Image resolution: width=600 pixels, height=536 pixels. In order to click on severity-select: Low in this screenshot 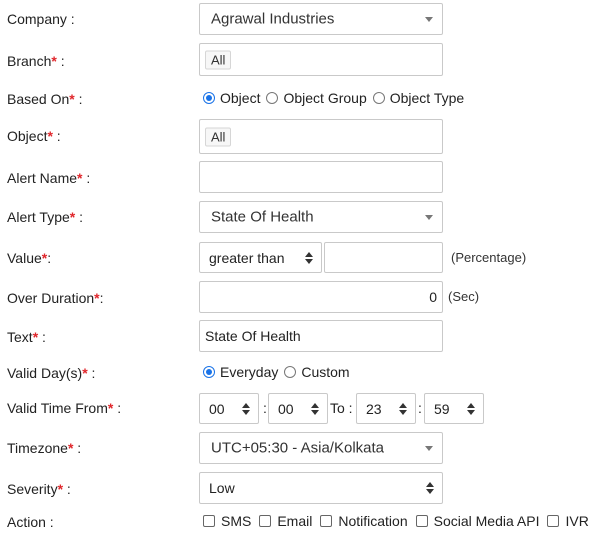, I will do `click(321, 488)`.